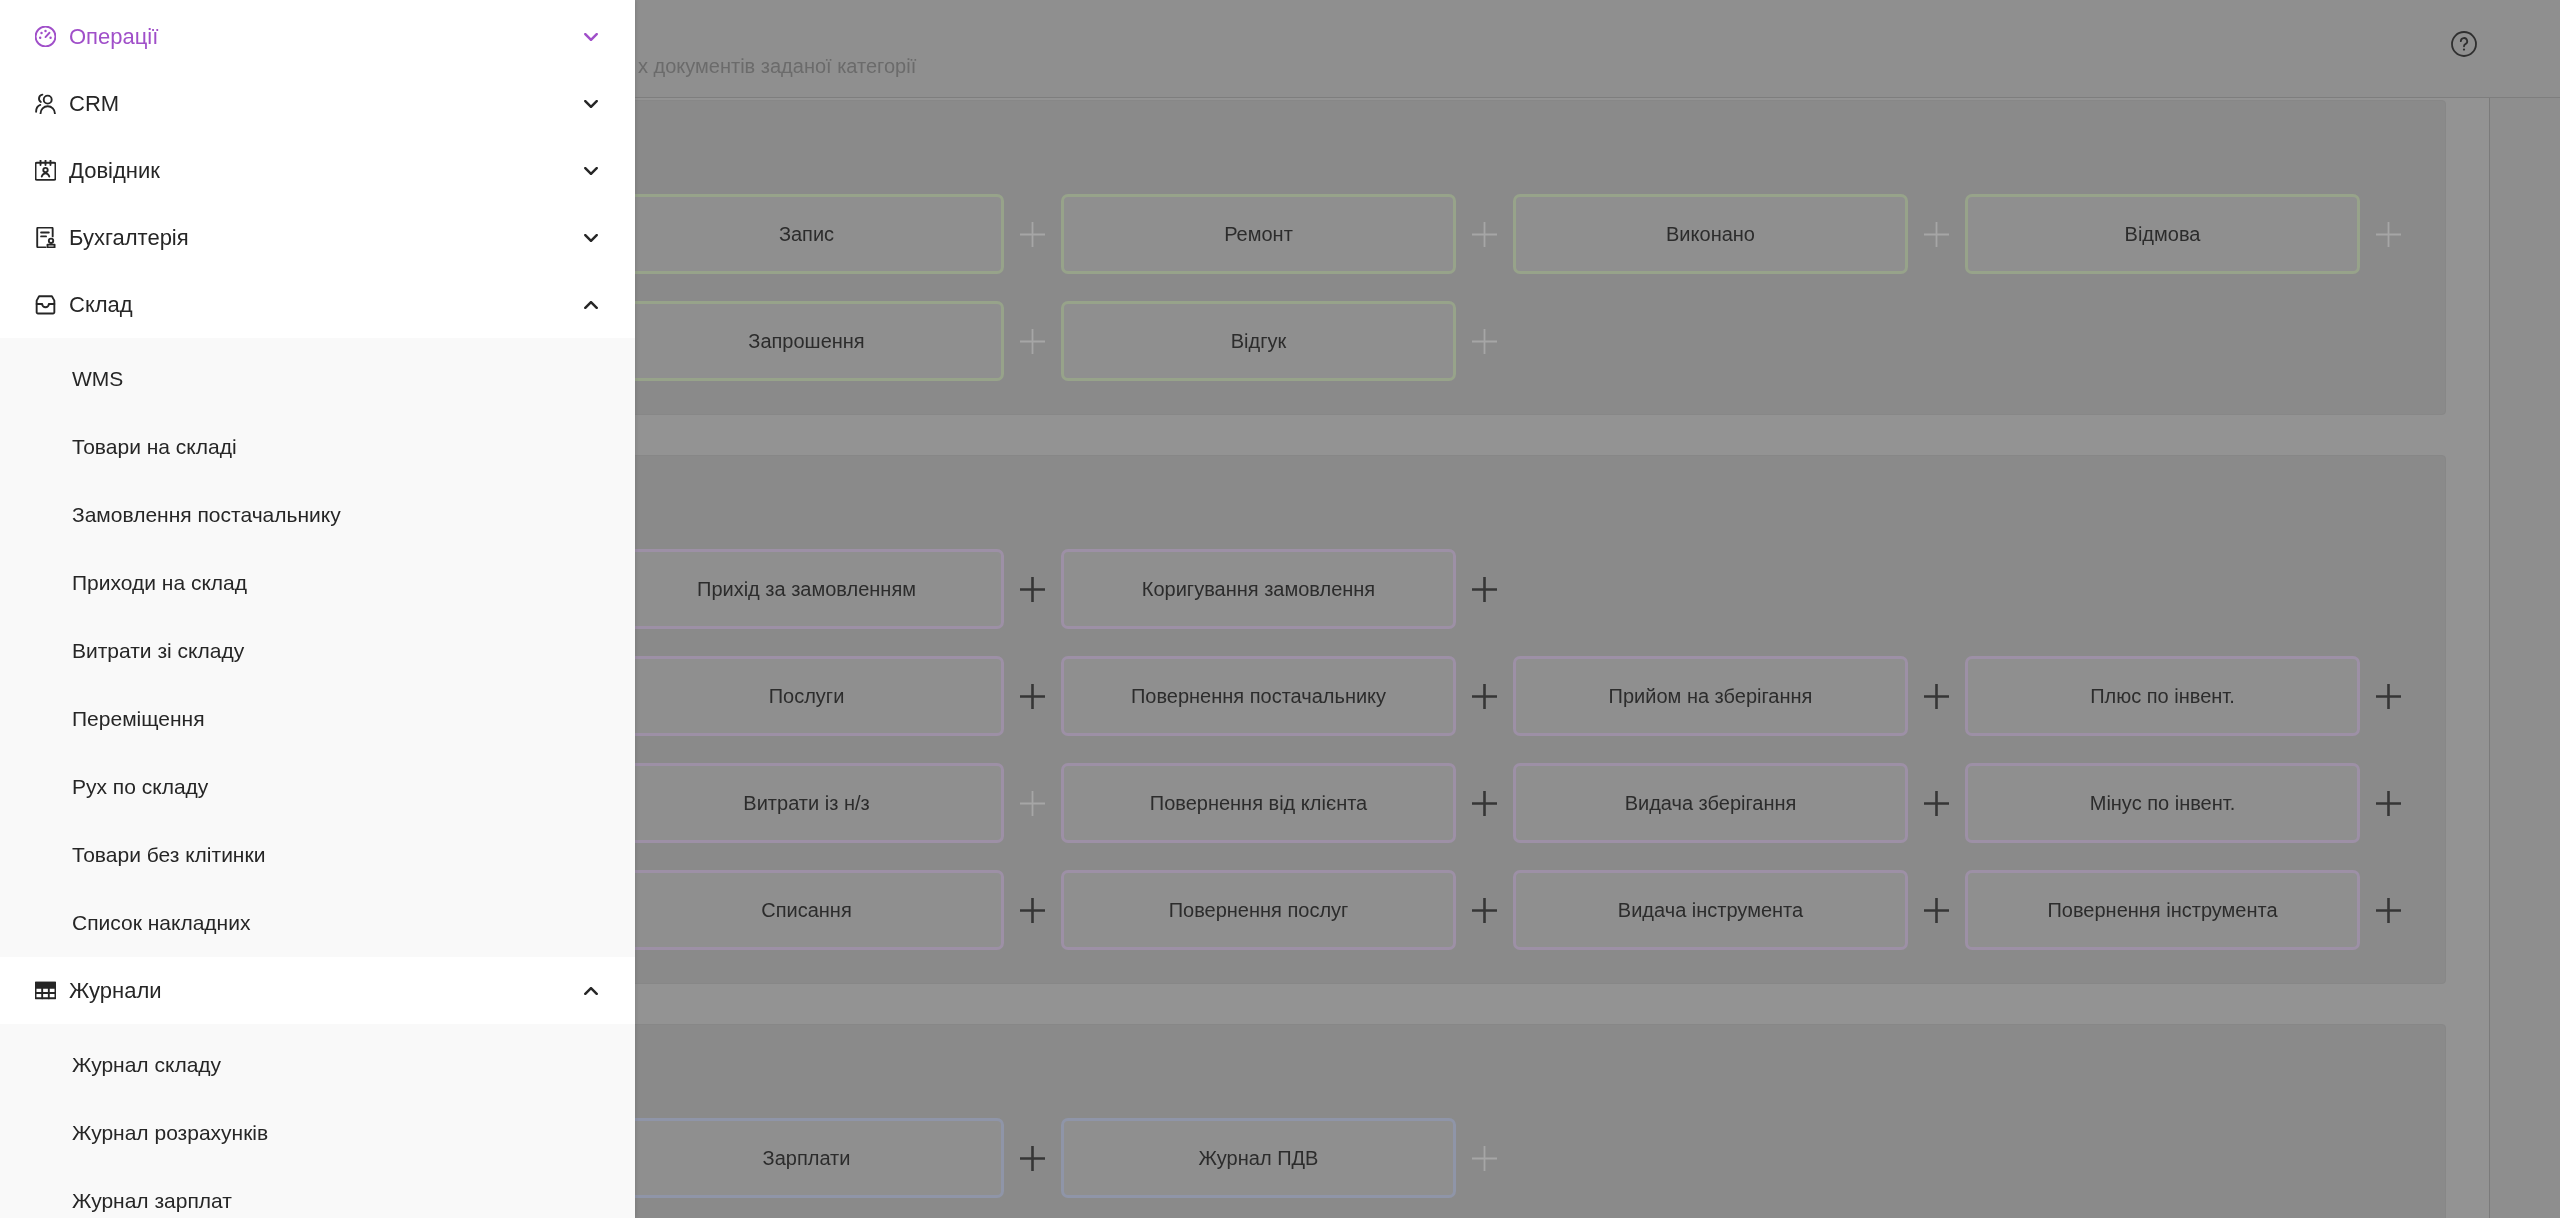  Describe the element at coordinates (45, 304) in the screenshot. I see `tray-icon` at that location.